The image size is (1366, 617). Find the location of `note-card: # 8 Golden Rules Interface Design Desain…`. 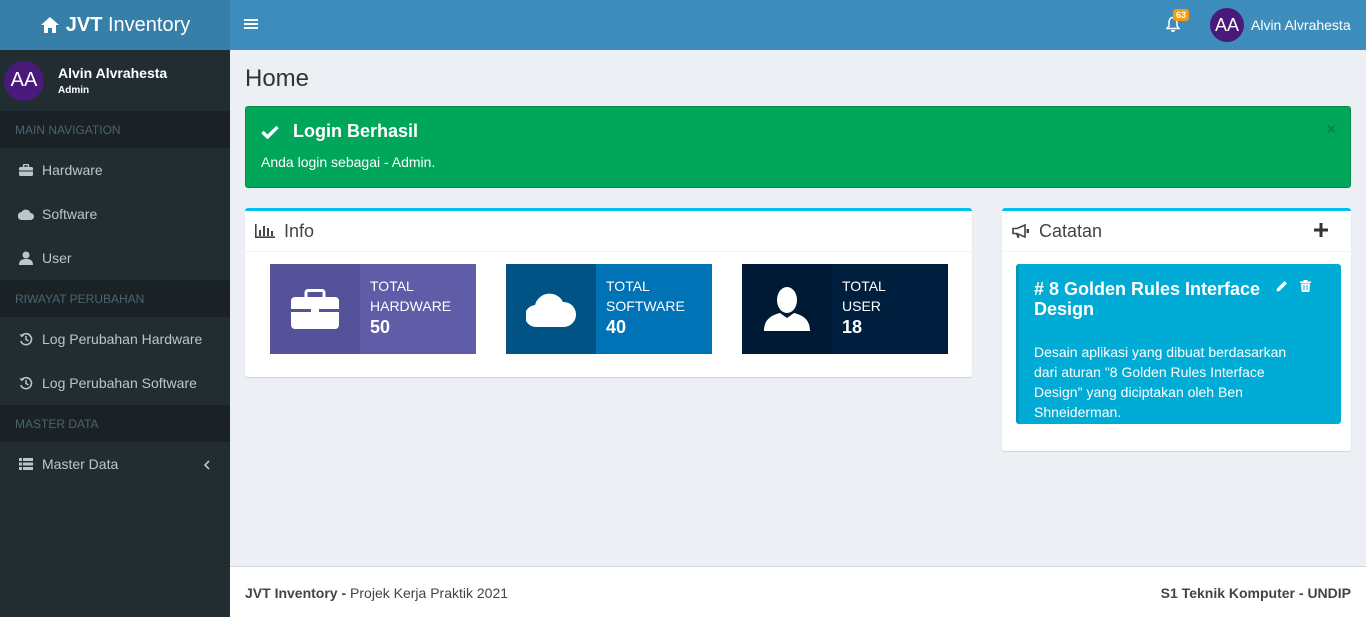

note-card: # 8 Golden Rules Interface Design Desain… is located at coordinates (1178, 344).